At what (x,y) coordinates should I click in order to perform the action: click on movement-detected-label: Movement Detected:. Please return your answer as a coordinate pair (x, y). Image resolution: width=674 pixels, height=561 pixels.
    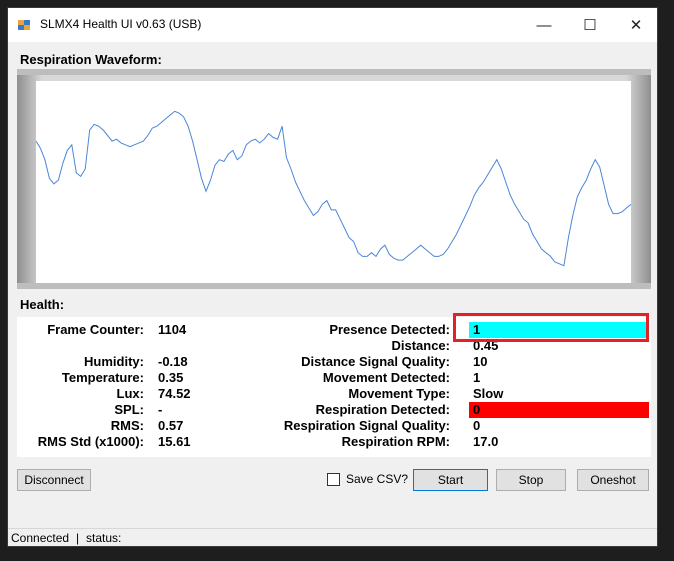
    Looking at the image, I should click on (386, 377).